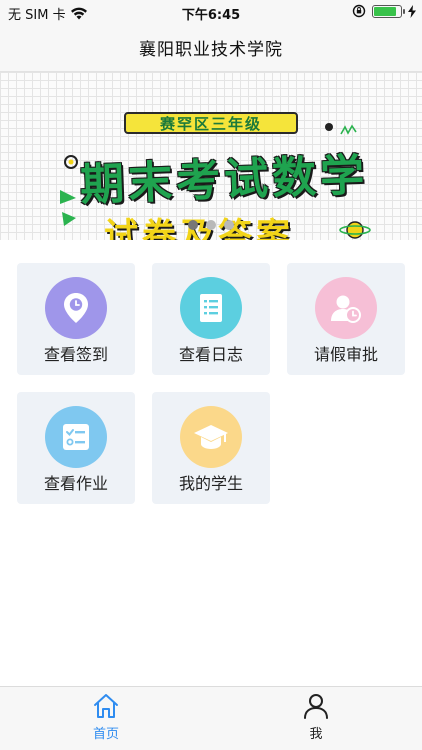 The width and height of the screenshot is (422, 750). Describe the element at coordinates (71, 162) in the screenshot. I see `swirl-decoration-icon` at that location.